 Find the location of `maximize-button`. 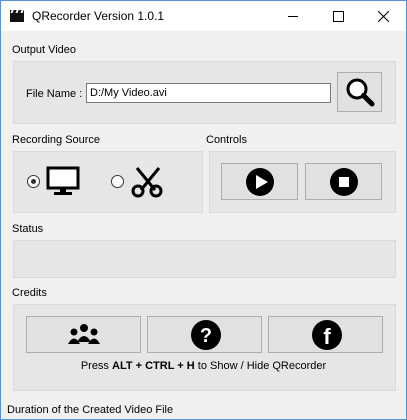

maximize-button is located at coordinates (338, 16).